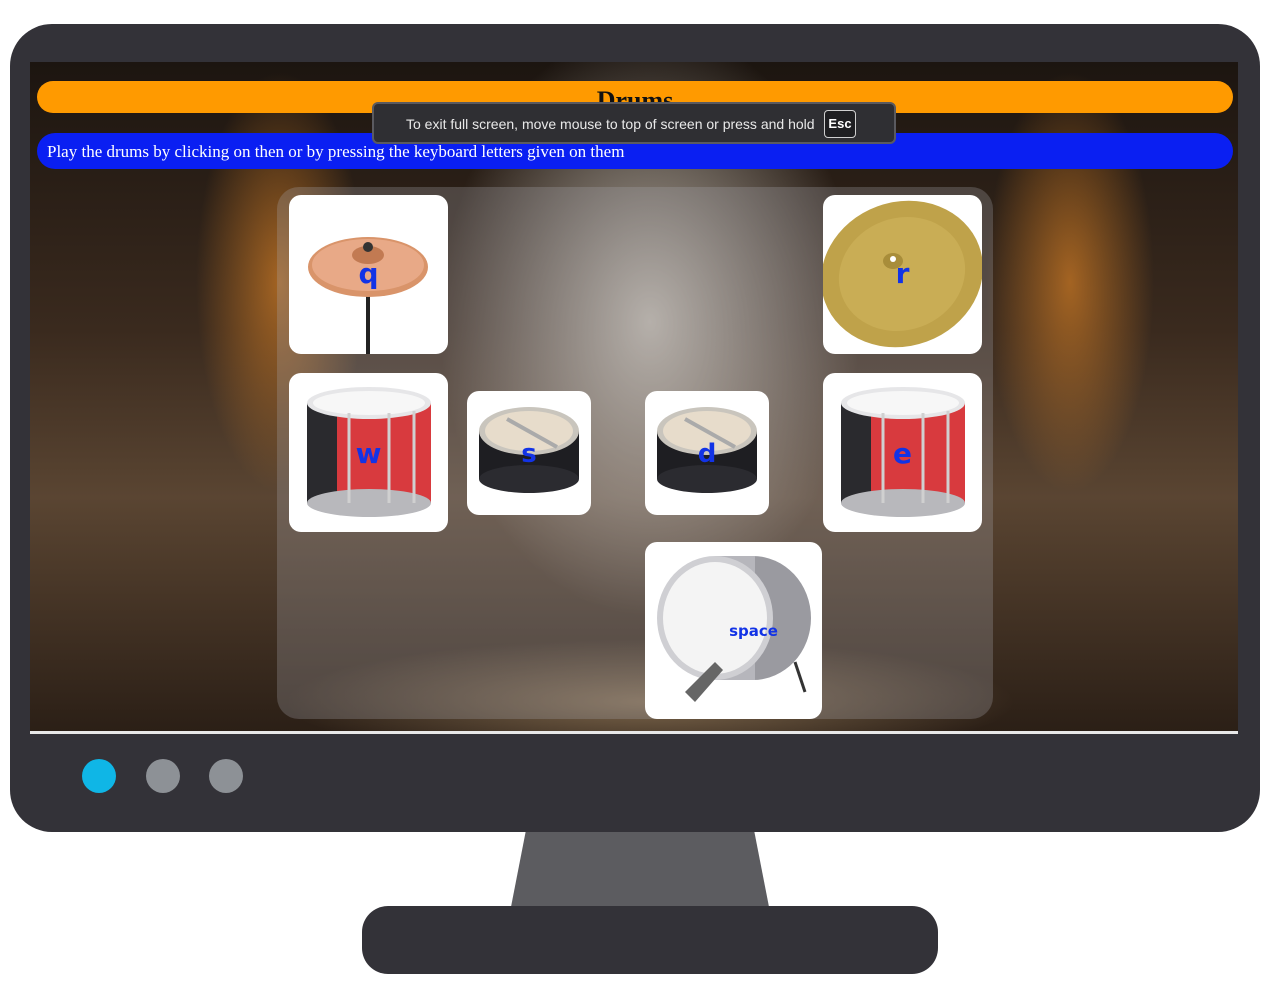 This screenshot has height=1000, width=1280. I want to click on indicator-dot-active, so click(99, 776).